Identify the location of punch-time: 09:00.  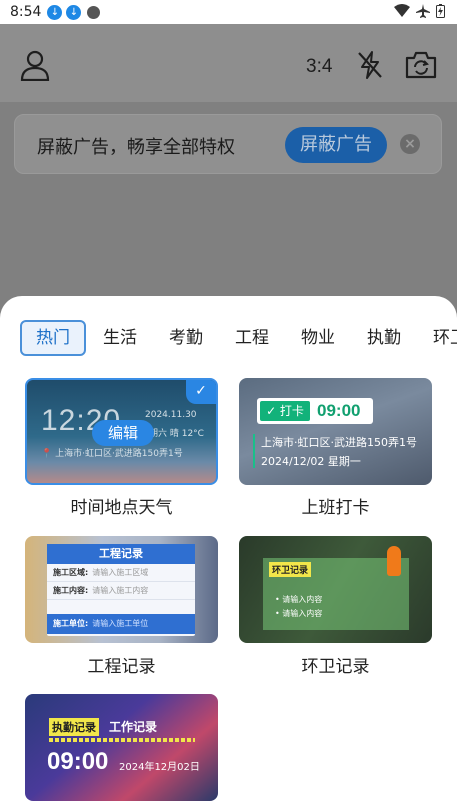
(339, 410).